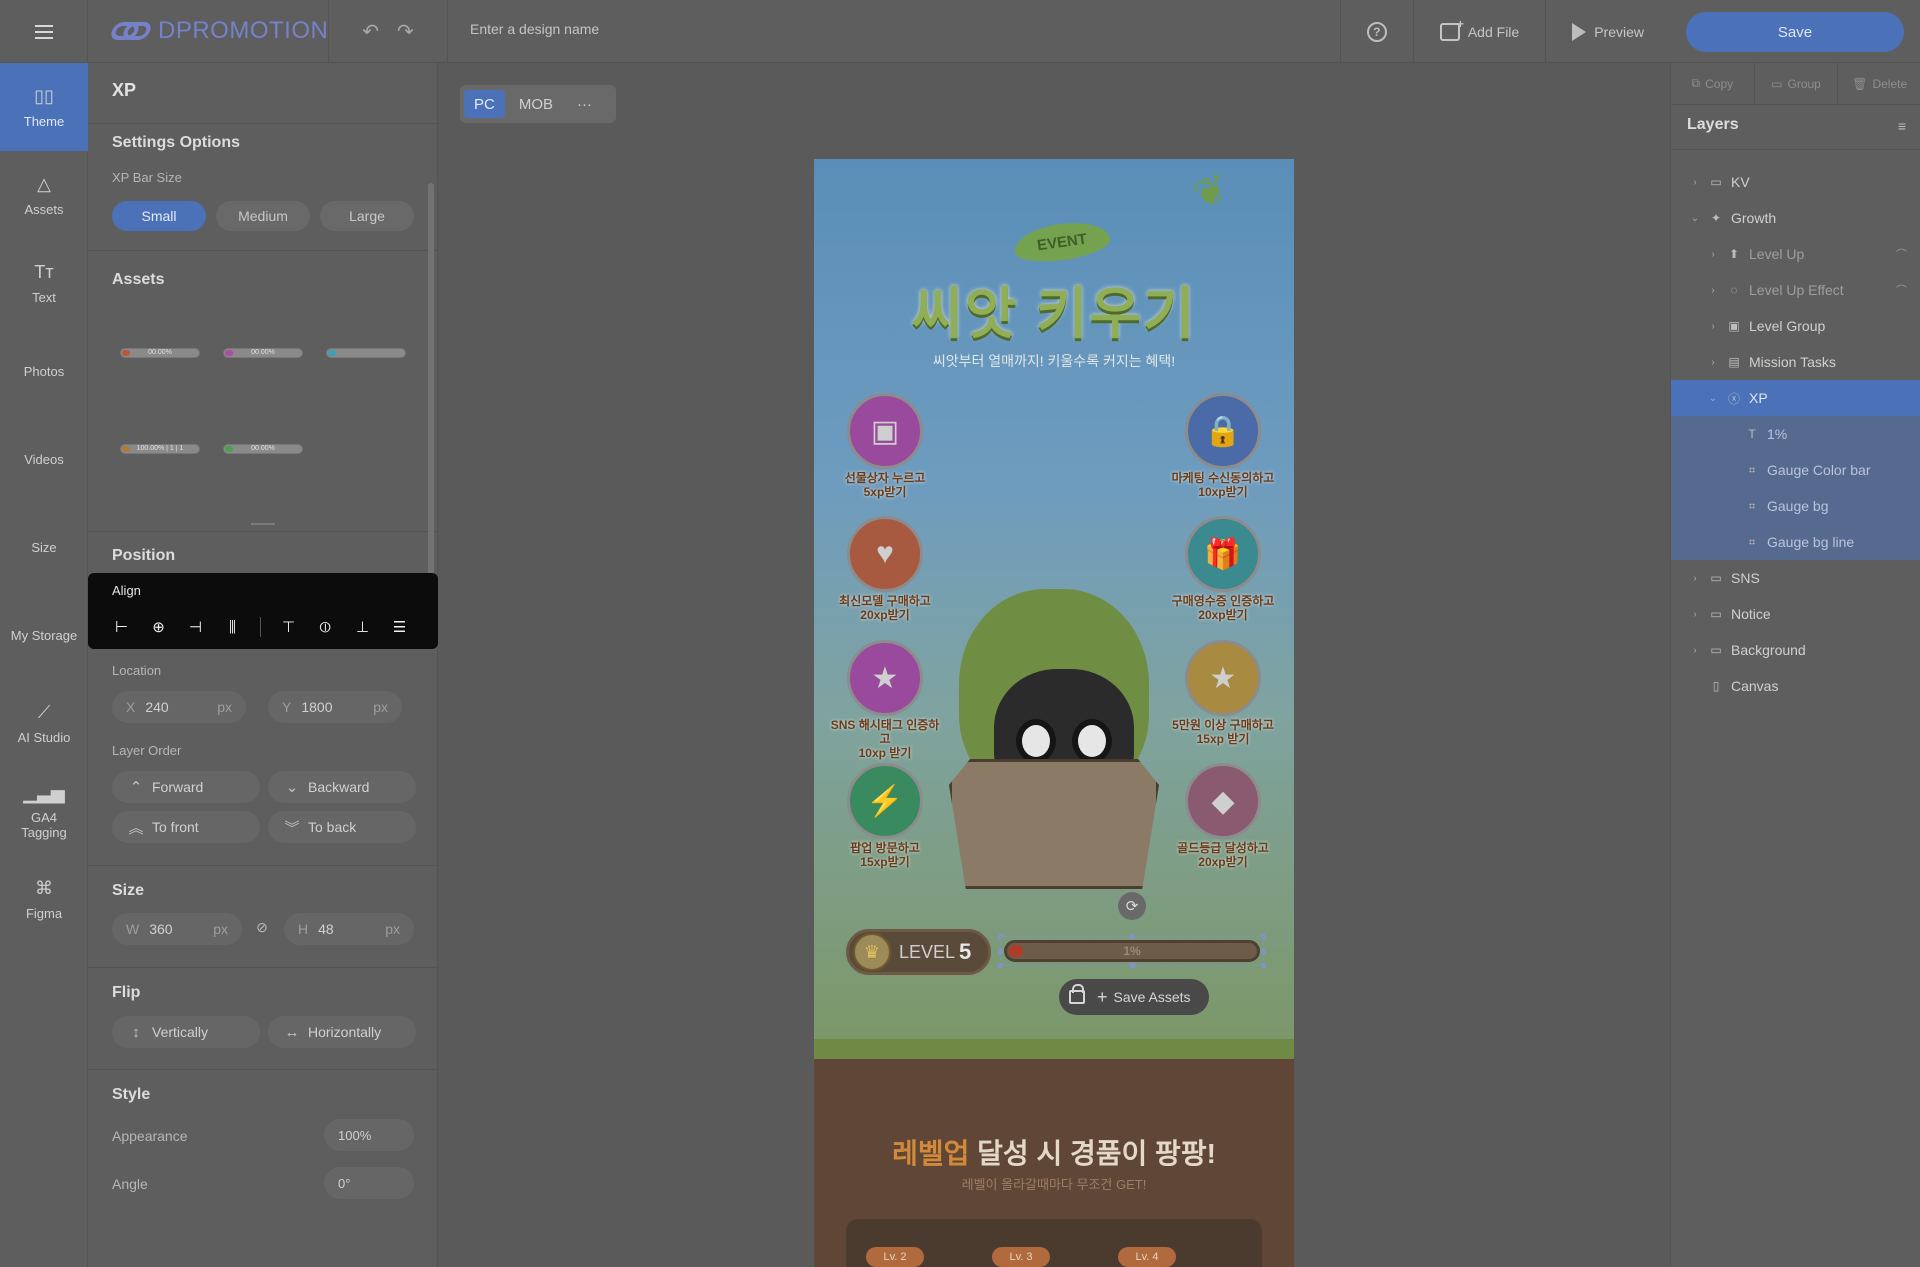 The image size is (1920, 1267). What do you see at coordinates (1713, 83) in the screenshot?
I see `copy-button: ⧉ Copy` at bounding box center [1713, 83].